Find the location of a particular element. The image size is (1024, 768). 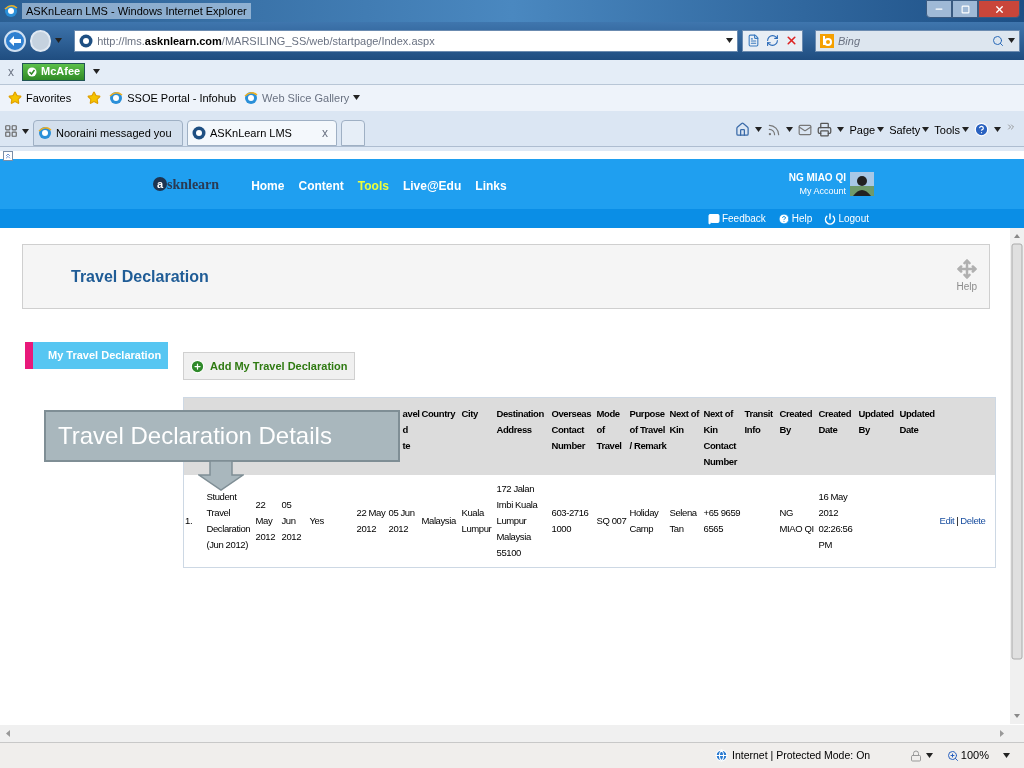

maximize-button is located at coordinates (965, 9).